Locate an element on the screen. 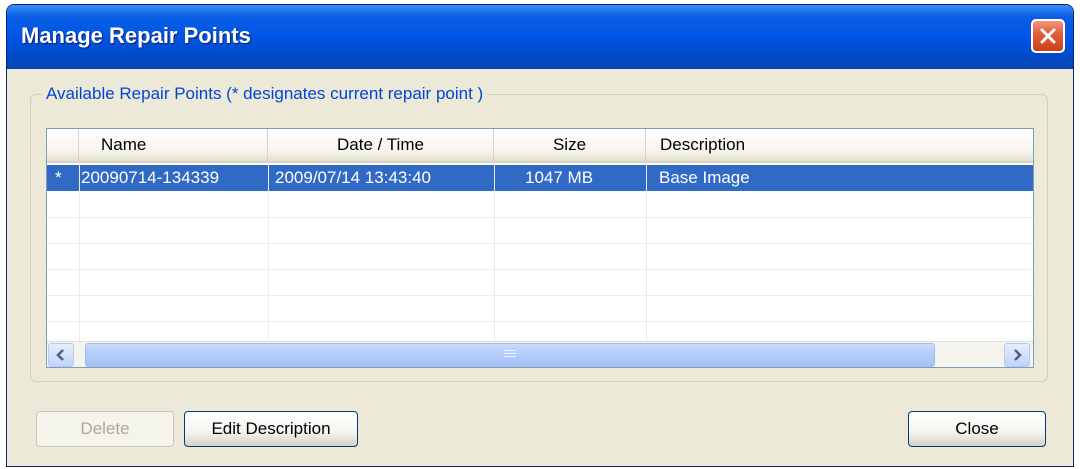  column-header-name: Name is located at coordinates (173, 145).